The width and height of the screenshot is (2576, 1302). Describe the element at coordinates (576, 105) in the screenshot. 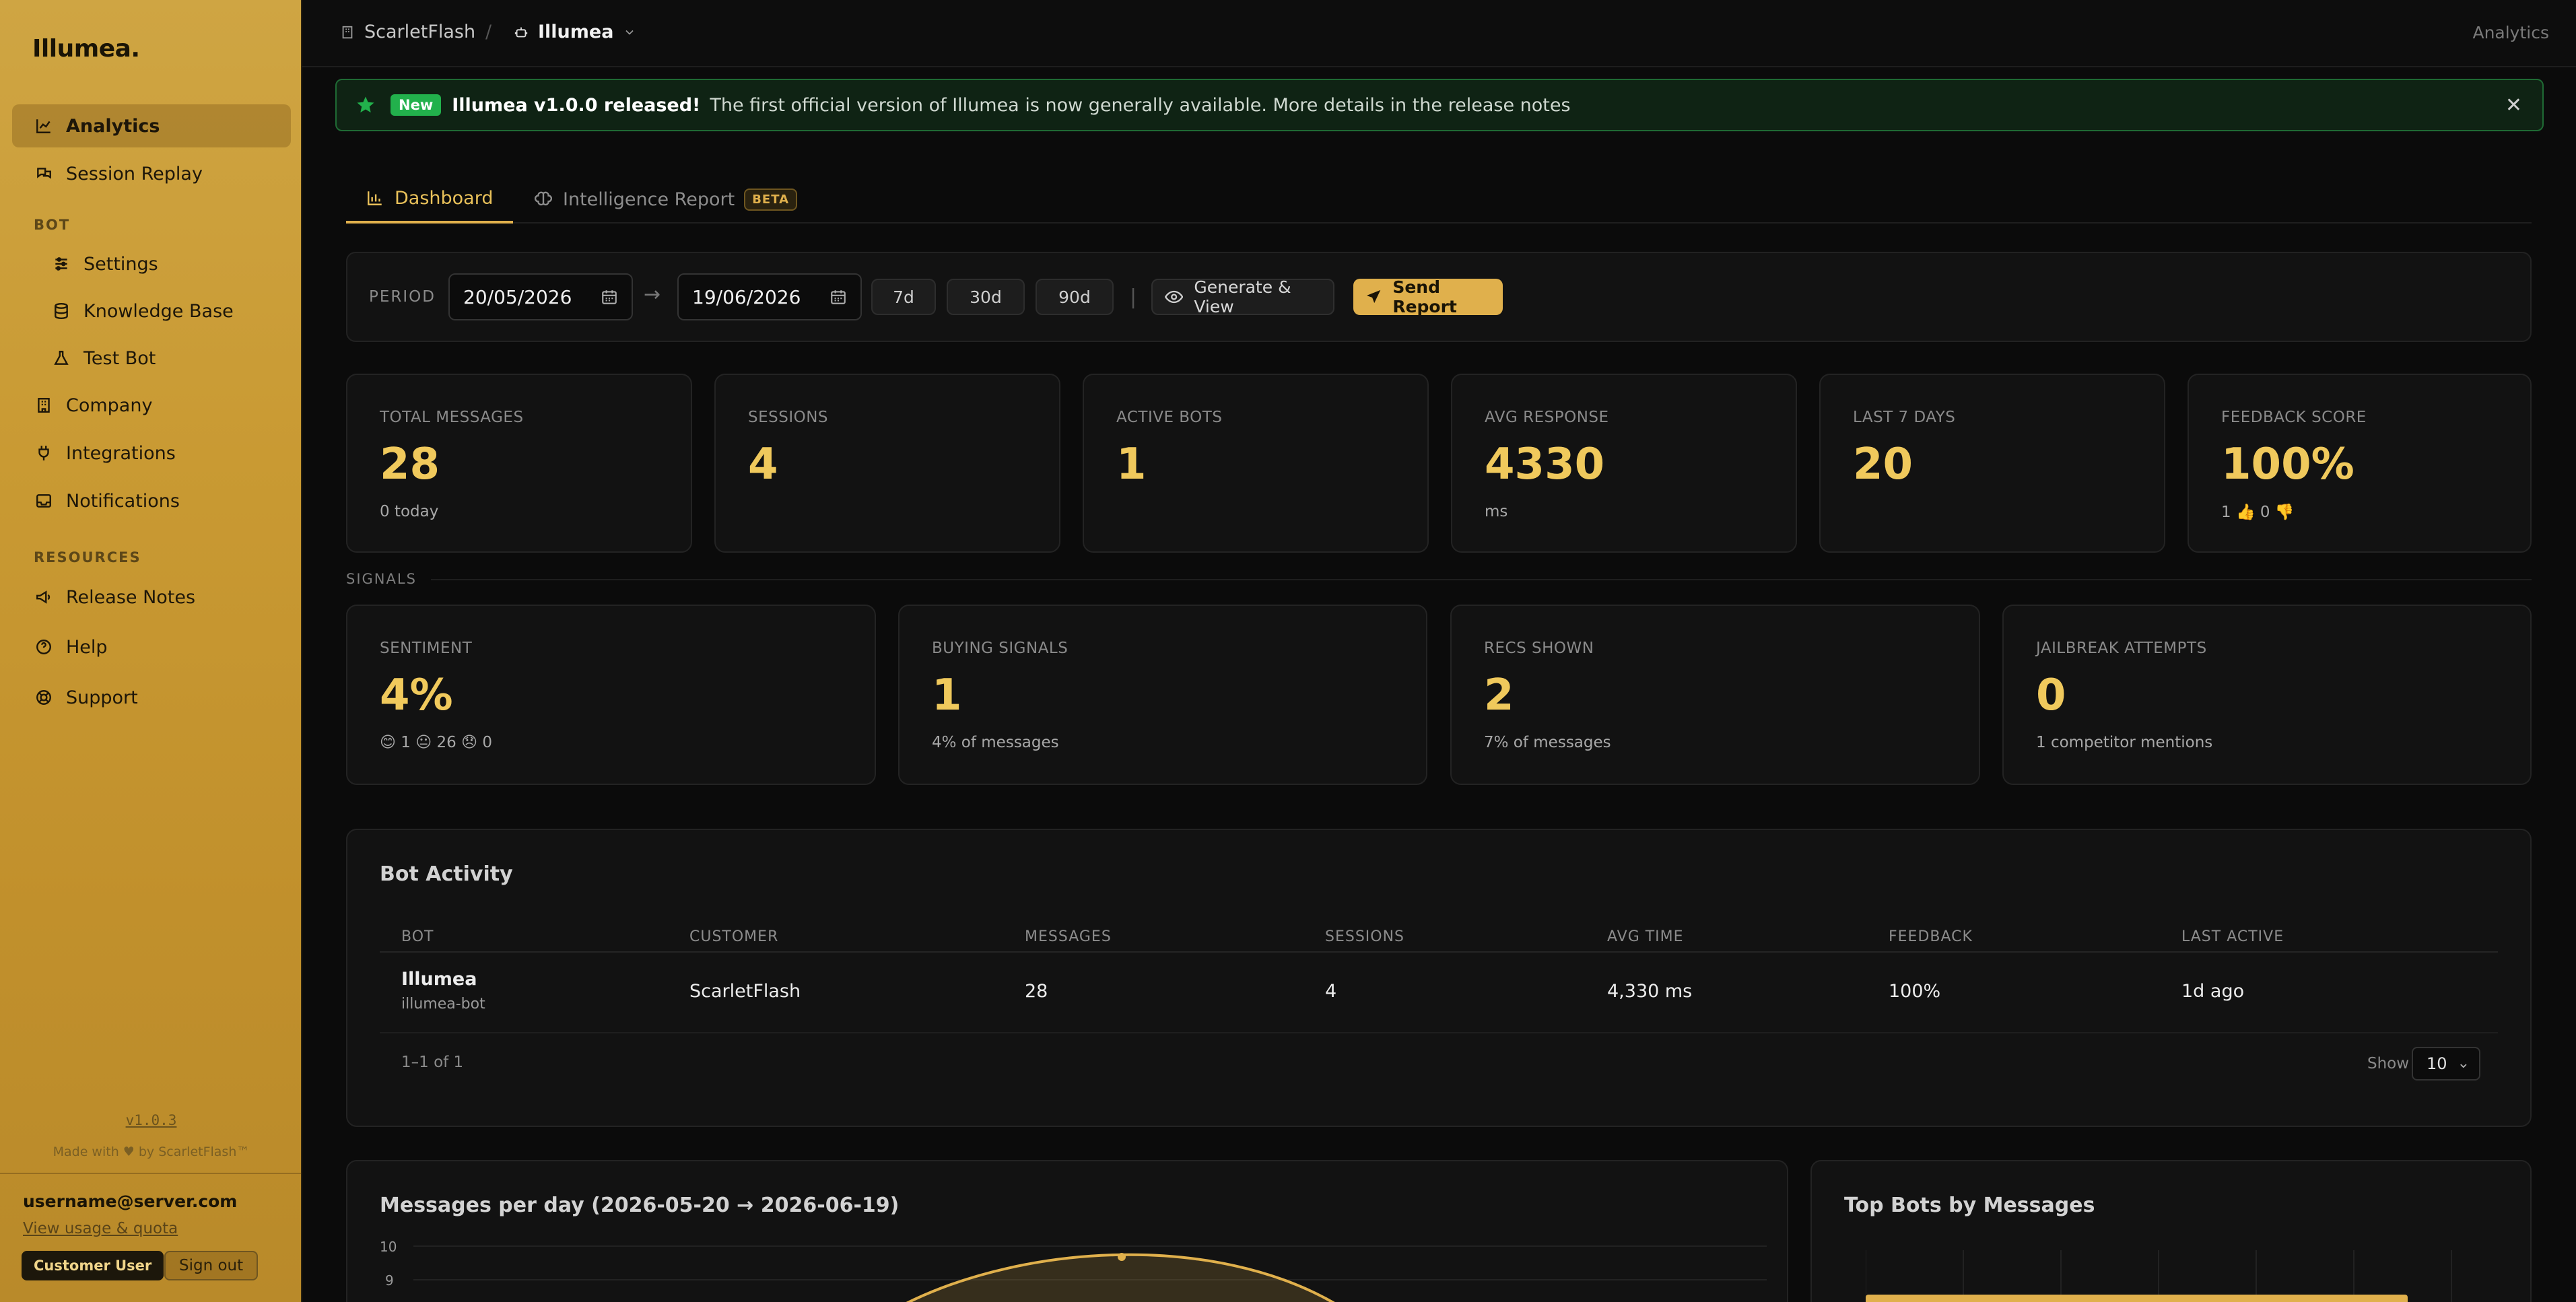

I see `banner-title: Illumea v1.0.0 released!` at that location.